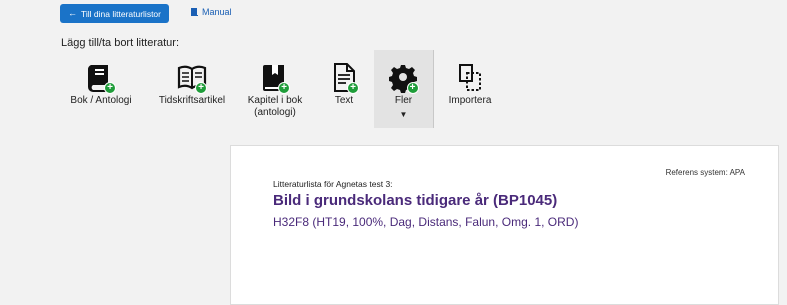  I want to click on import-icon, so click(470, 77).